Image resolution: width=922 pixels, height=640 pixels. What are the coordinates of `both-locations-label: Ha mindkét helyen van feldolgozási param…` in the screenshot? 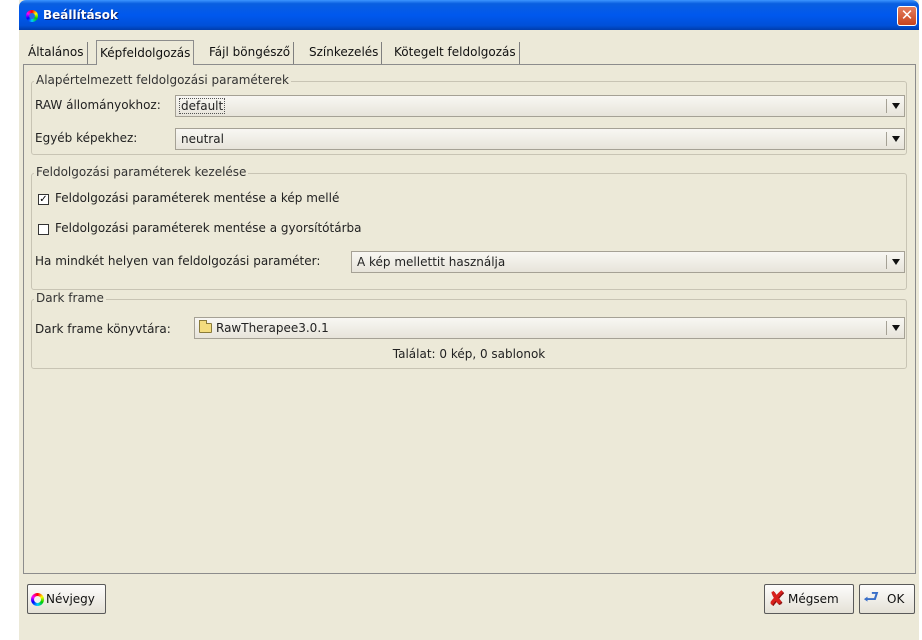 It's located at (178, 261).